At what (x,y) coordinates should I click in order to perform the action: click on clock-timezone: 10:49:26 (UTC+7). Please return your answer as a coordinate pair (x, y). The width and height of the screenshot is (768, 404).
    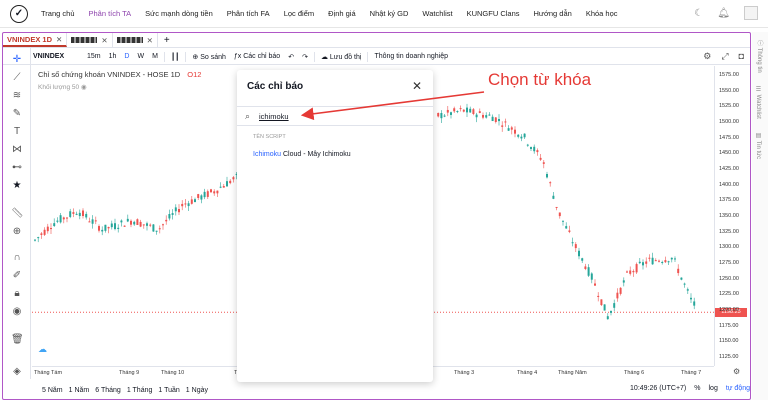
    Looking at the image, I should click on (658, 388).